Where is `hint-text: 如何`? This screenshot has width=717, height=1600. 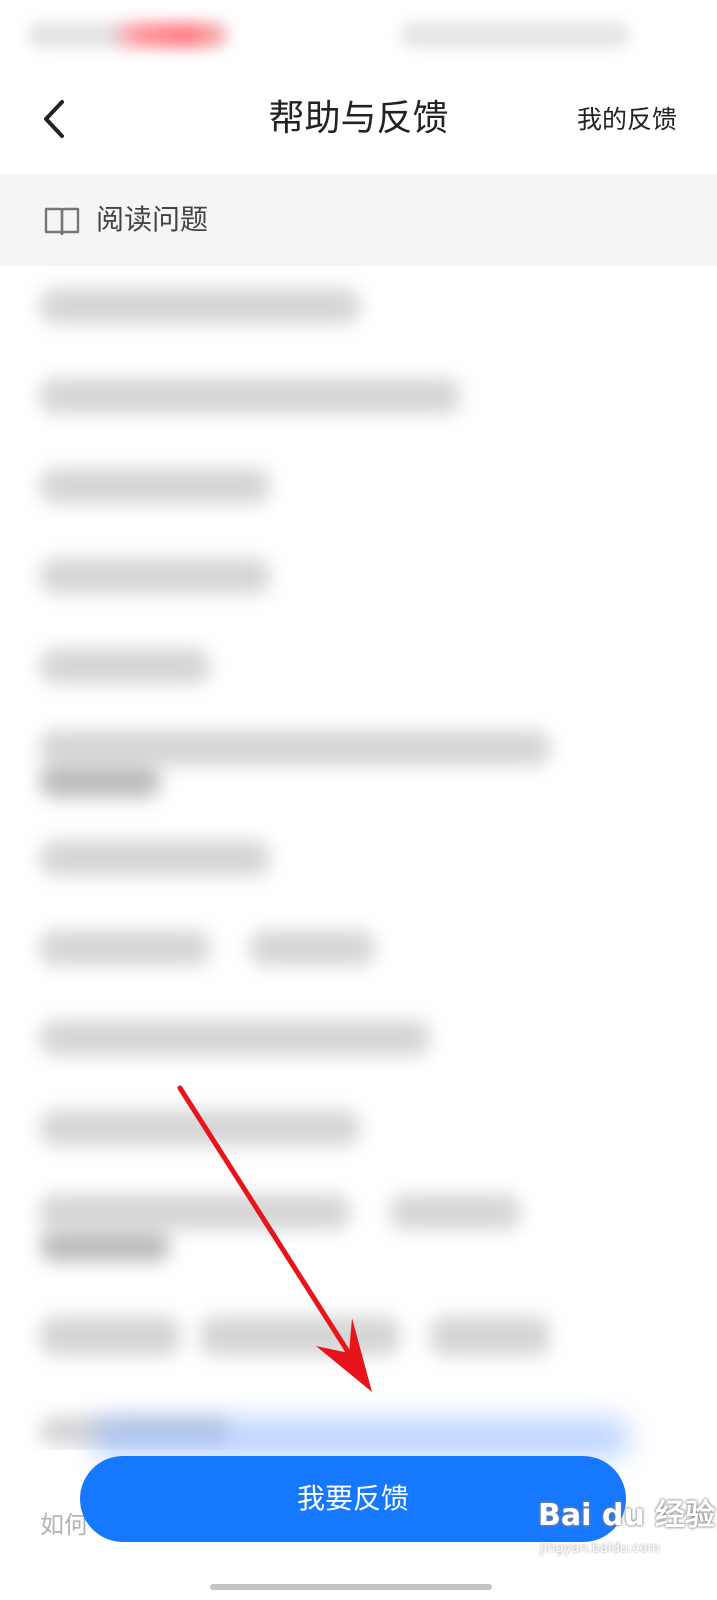 hint-text: 如何 is located at coordinates (64, 1525).